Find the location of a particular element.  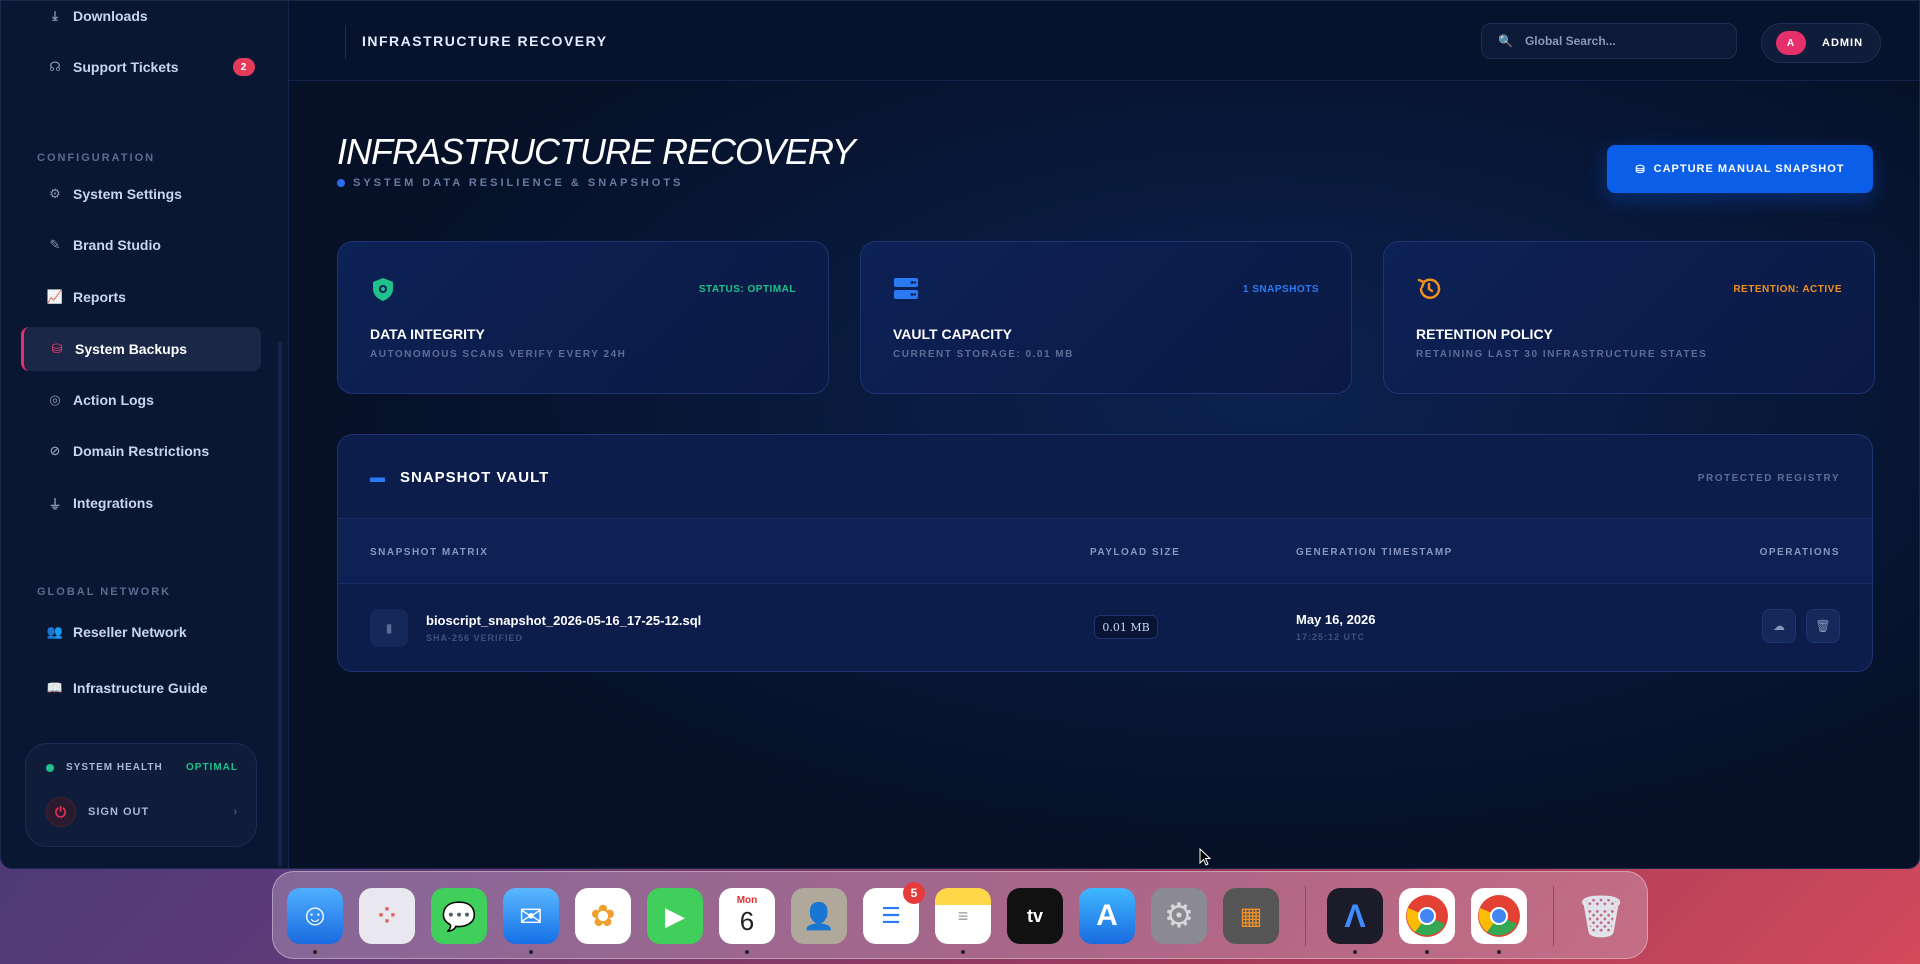

sidebar-item-system-settings: ⚙ System Settings is located at coordinates (141, 194).